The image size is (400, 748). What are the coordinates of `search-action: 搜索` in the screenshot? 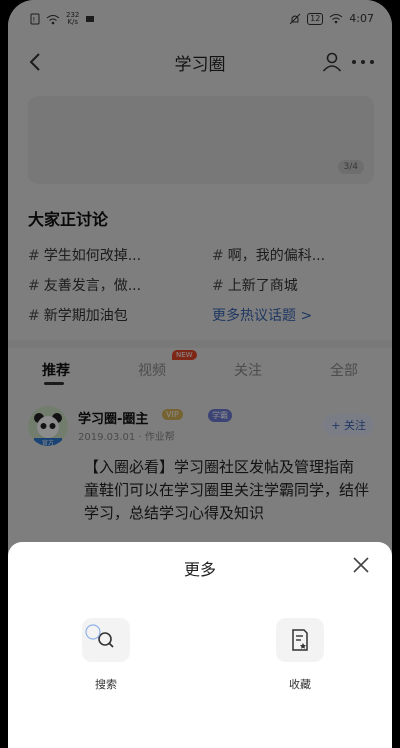 It's located at (106, 655).